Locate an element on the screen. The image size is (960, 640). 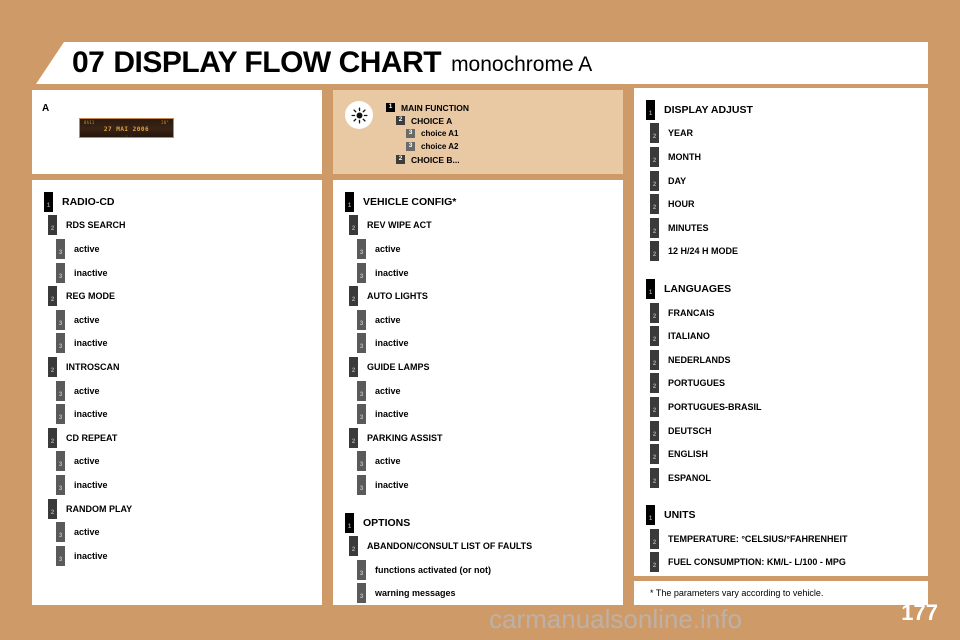
flow-item-level-2: 2 ABANDON/CONSULT LIST OF FAULTS is located at coordinates (486, 546).